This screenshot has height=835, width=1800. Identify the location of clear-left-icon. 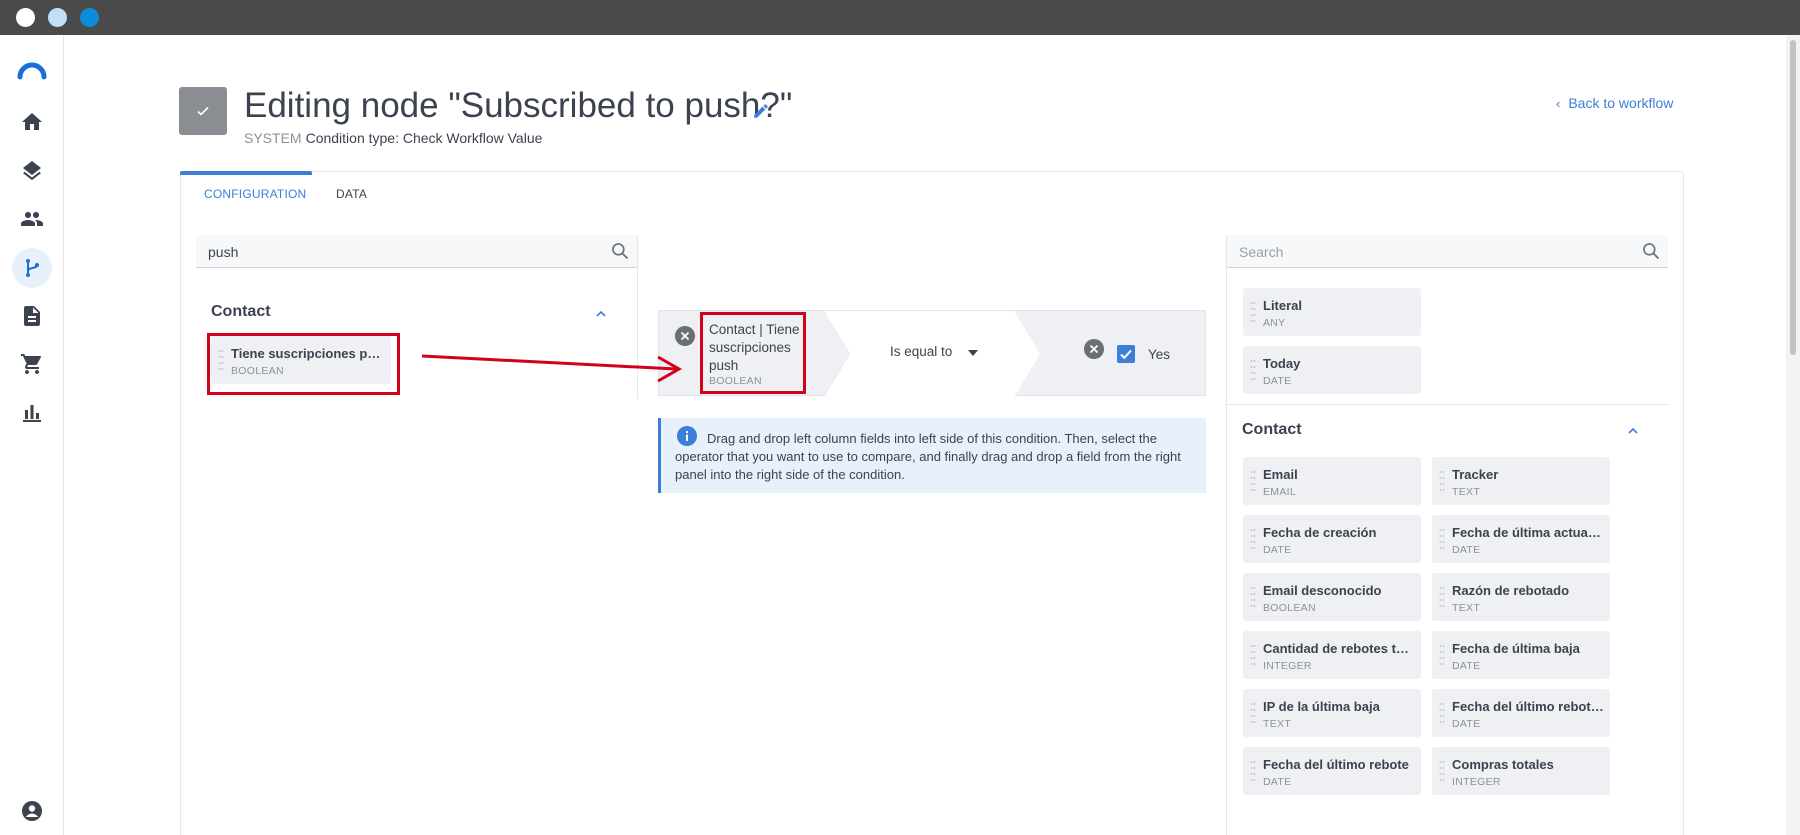
(685, 336).